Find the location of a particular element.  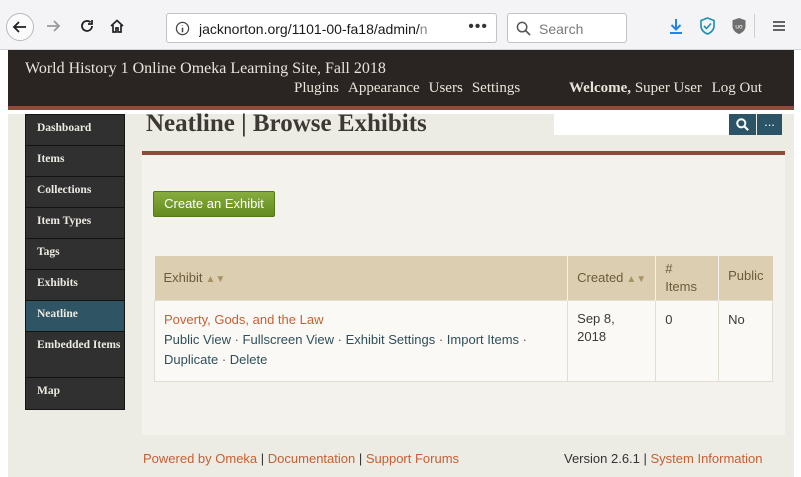

footer-version: Version 2.6.1 | System Information is located at coordinates (663, 458).